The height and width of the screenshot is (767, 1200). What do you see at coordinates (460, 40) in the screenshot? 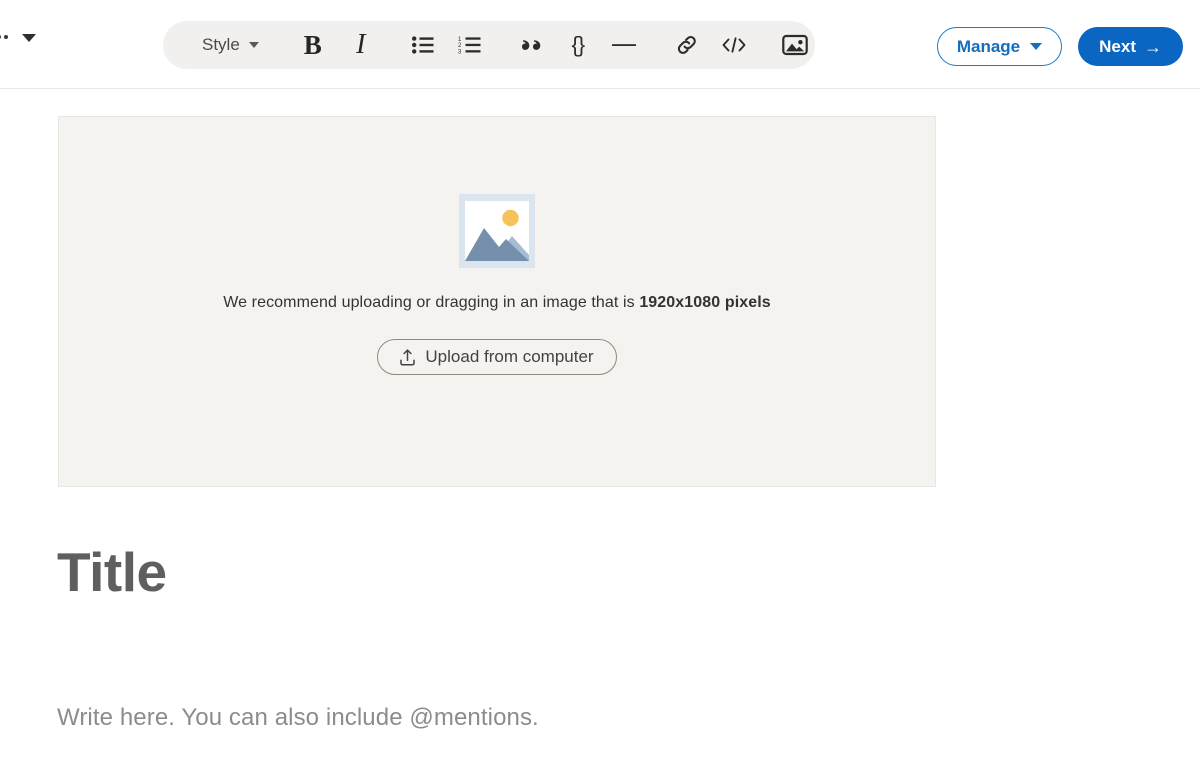
I see `svg-text: 1` at bounding box center [460, 40].